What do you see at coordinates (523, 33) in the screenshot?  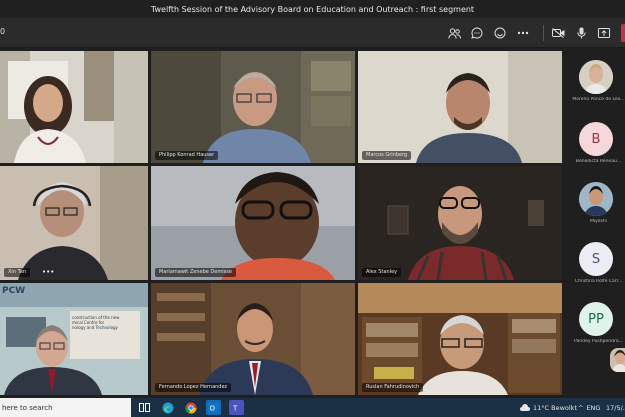 I see `more-icon` at bounding box center [523, 33].